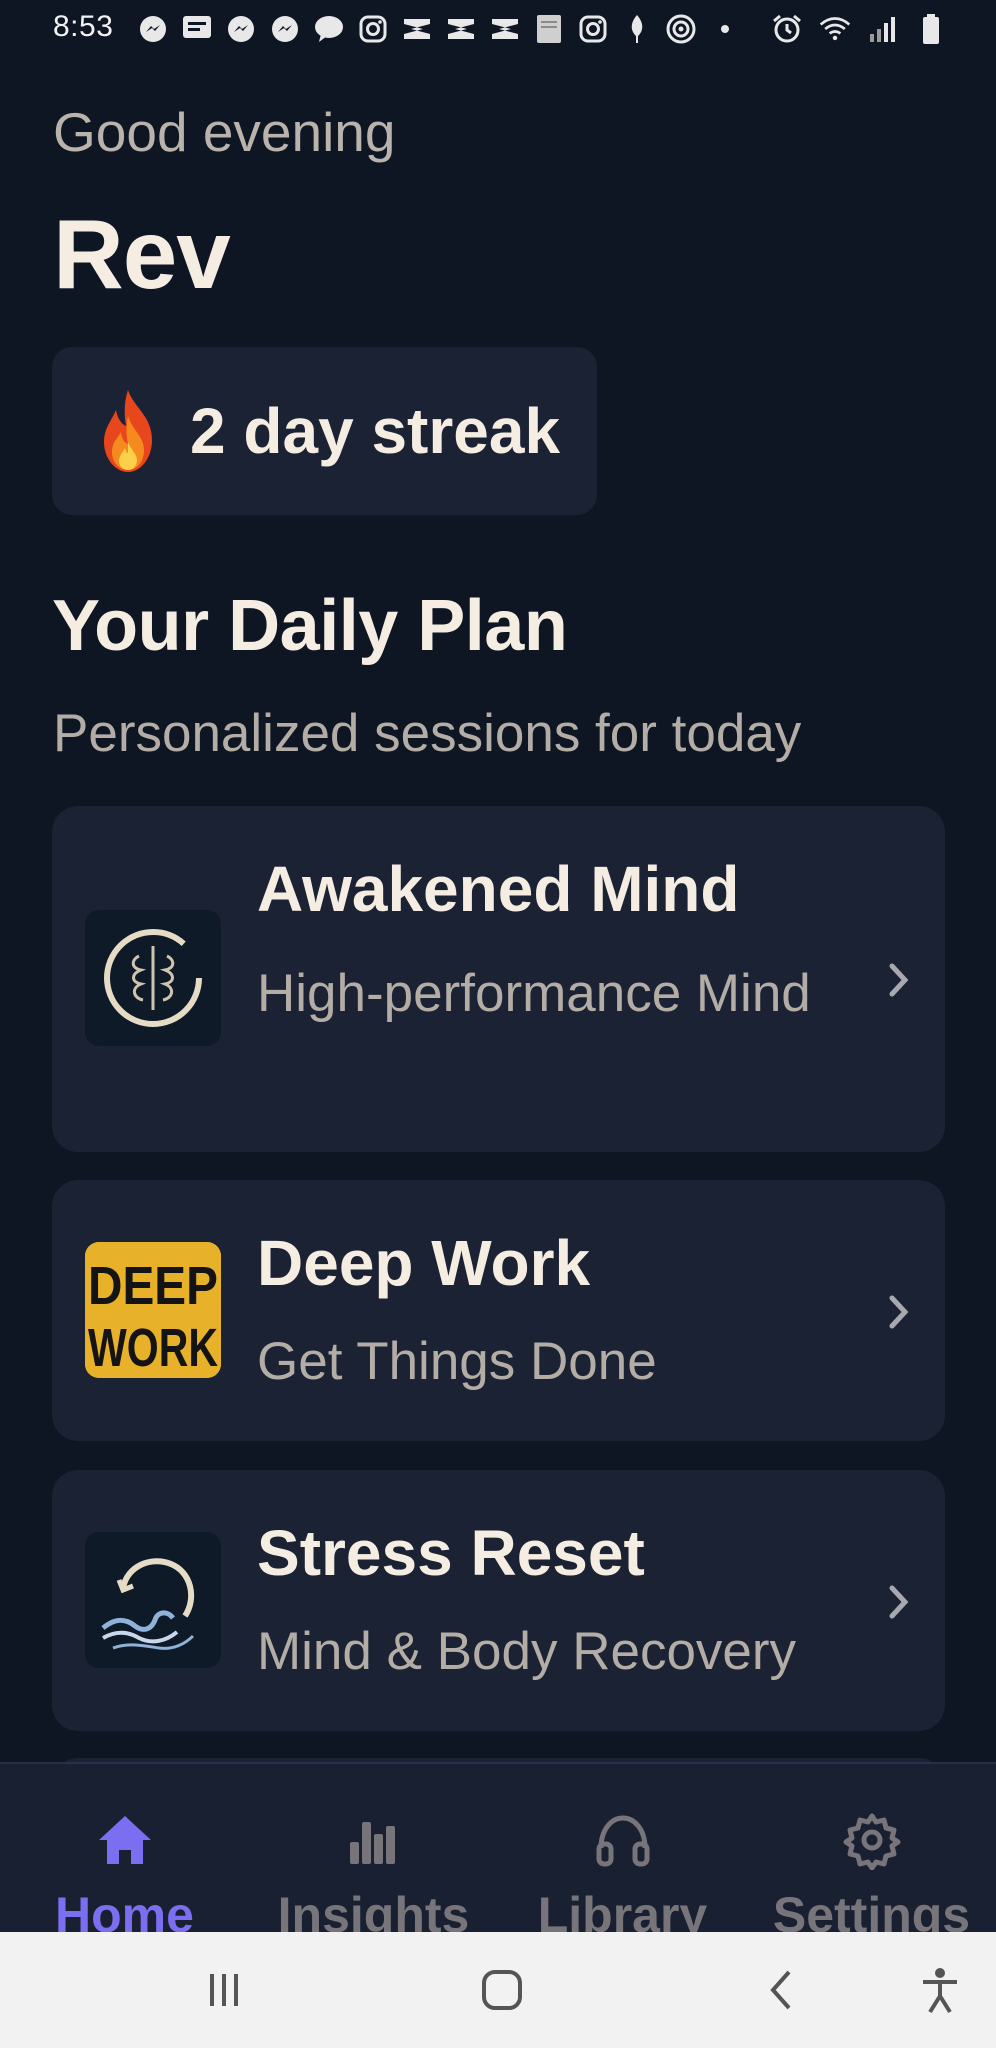 This screenshot has height=2048, width=996. I want to click on gear-icon, so click(871, 1841).